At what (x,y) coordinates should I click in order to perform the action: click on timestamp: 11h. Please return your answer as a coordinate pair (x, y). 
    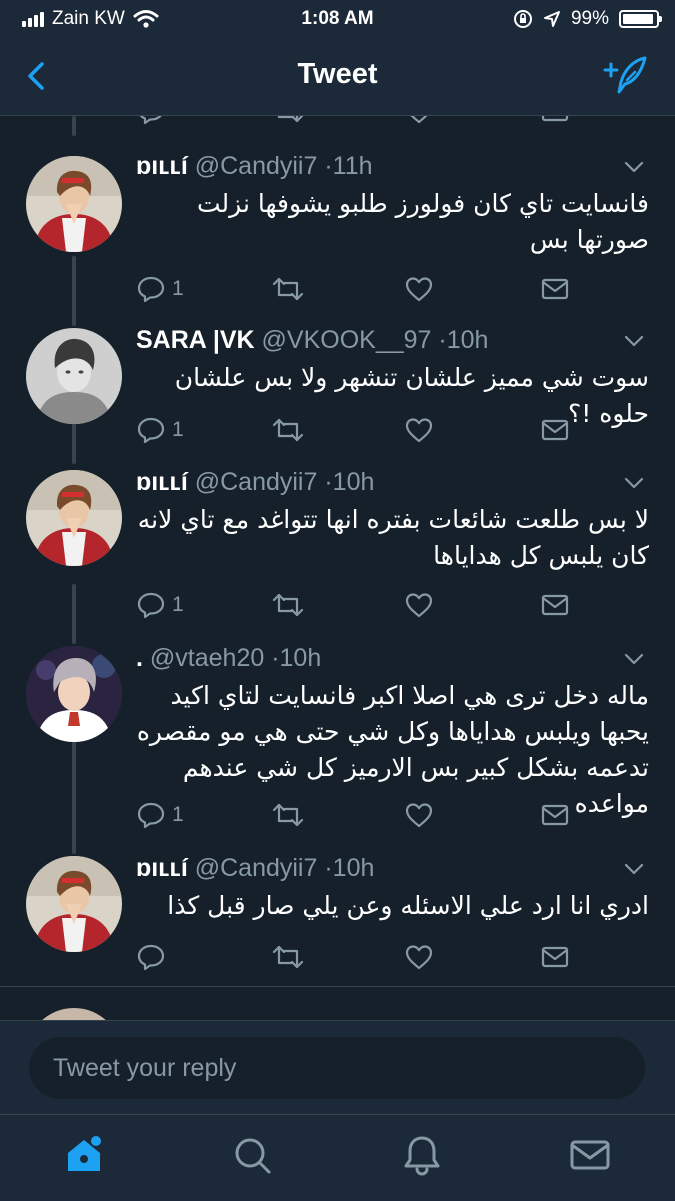
    Looking at the image, I should click on (353, 166).